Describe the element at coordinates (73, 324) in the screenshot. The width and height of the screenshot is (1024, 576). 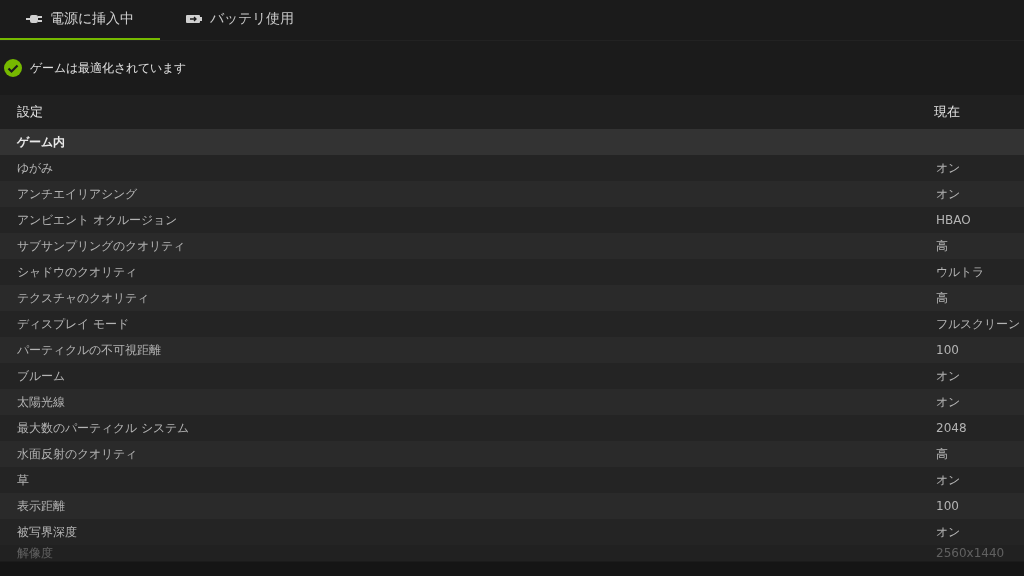
I see `setting-name: ディスプレイ モード` at that location.